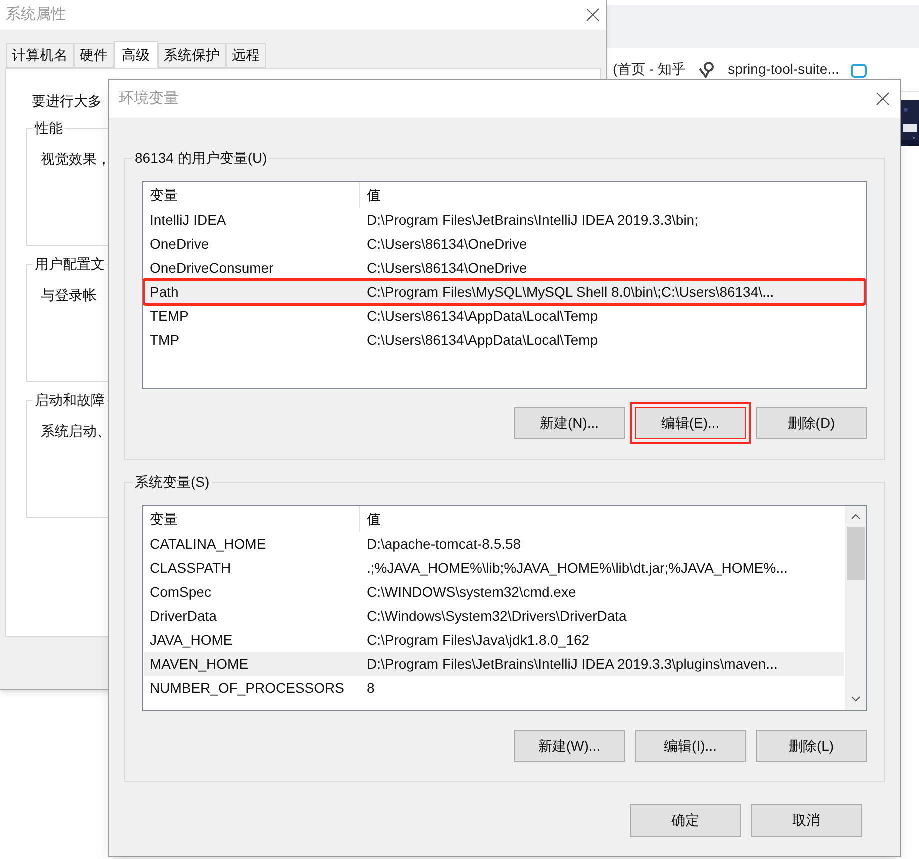  What do you see at coordinates (40, 55) in the screenshot?
I see `tab: 计算机名` at bounding box center [40, 55].